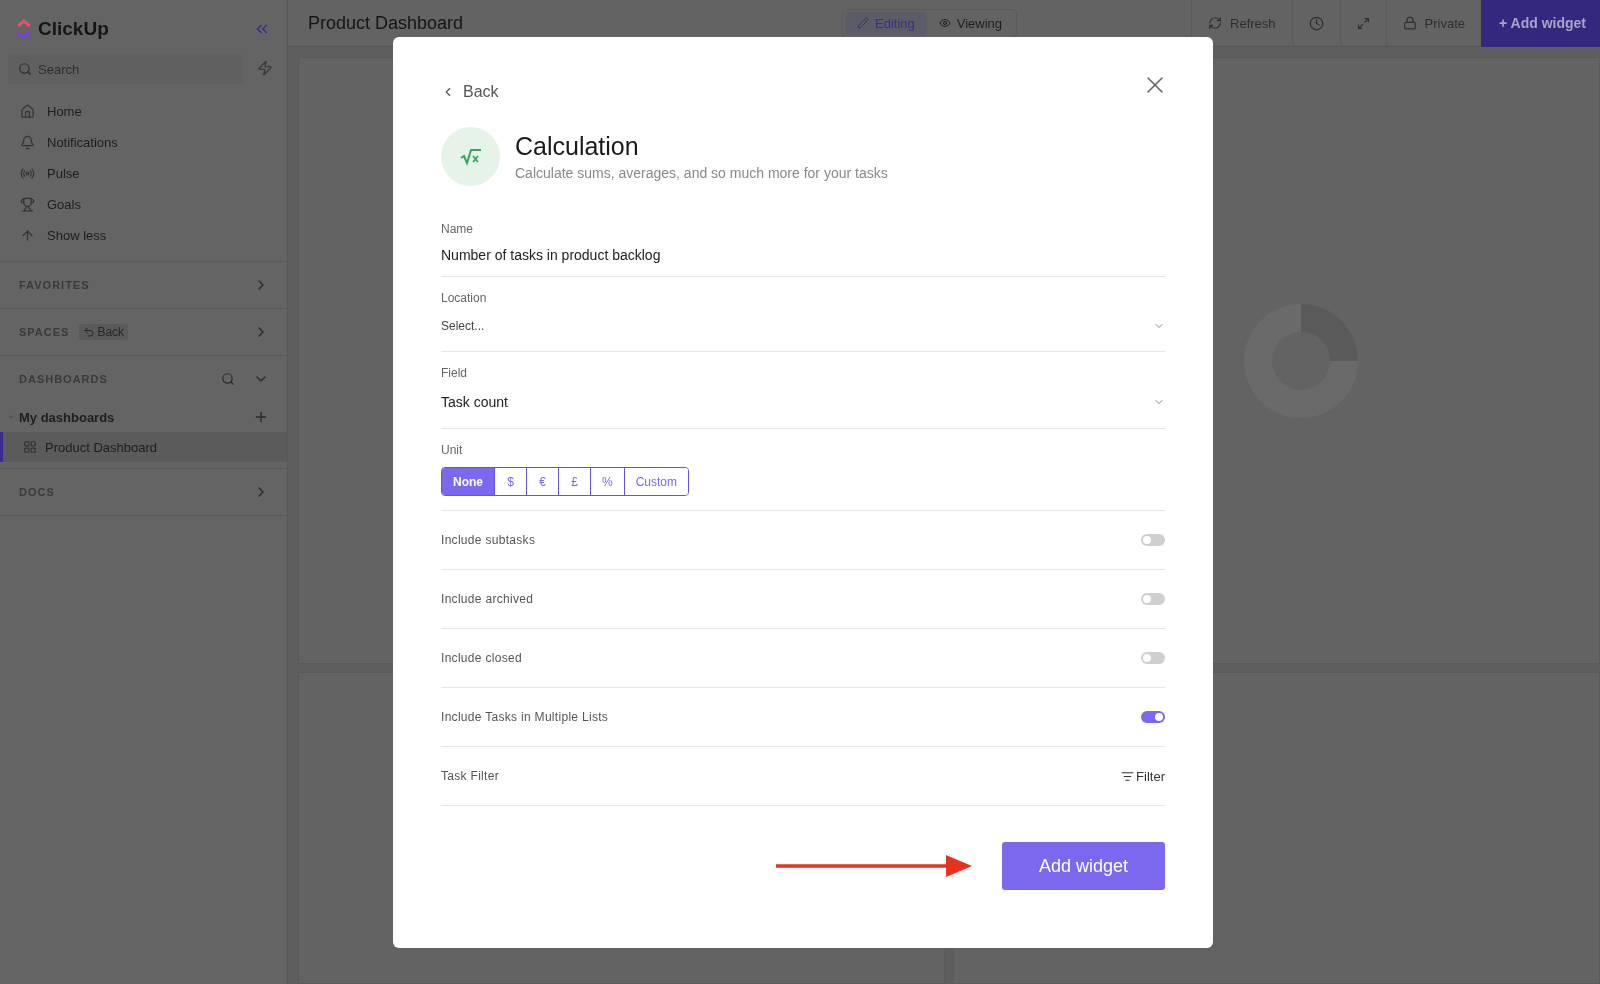 The height and width of the screenshot is (984, 1600). Describe the element at coordinates (261, 417) in the screenshot. I see `plus-icon` at that location.